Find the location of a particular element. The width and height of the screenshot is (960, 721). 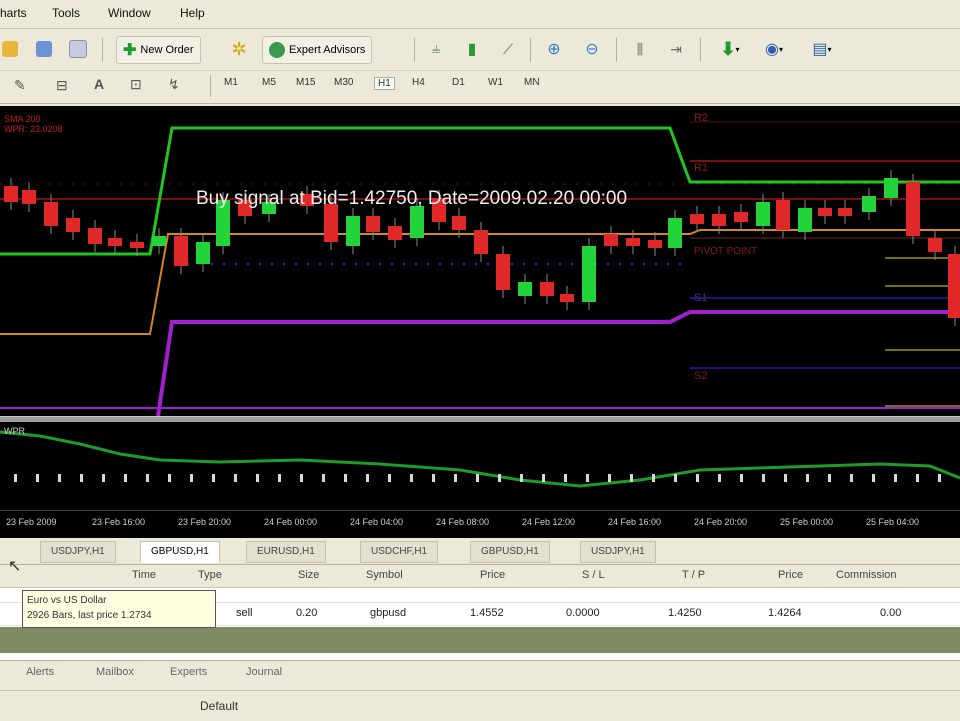

trade-size: 0.20 is located at coordinates (307, 613).